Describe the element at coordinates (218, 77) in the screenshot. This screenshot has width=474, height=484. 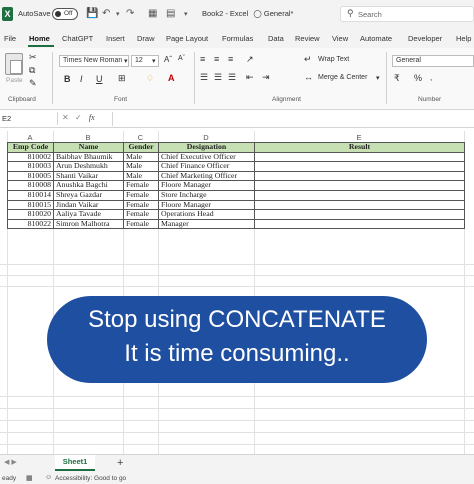
I see `align-center-icon: ☰` at that location.